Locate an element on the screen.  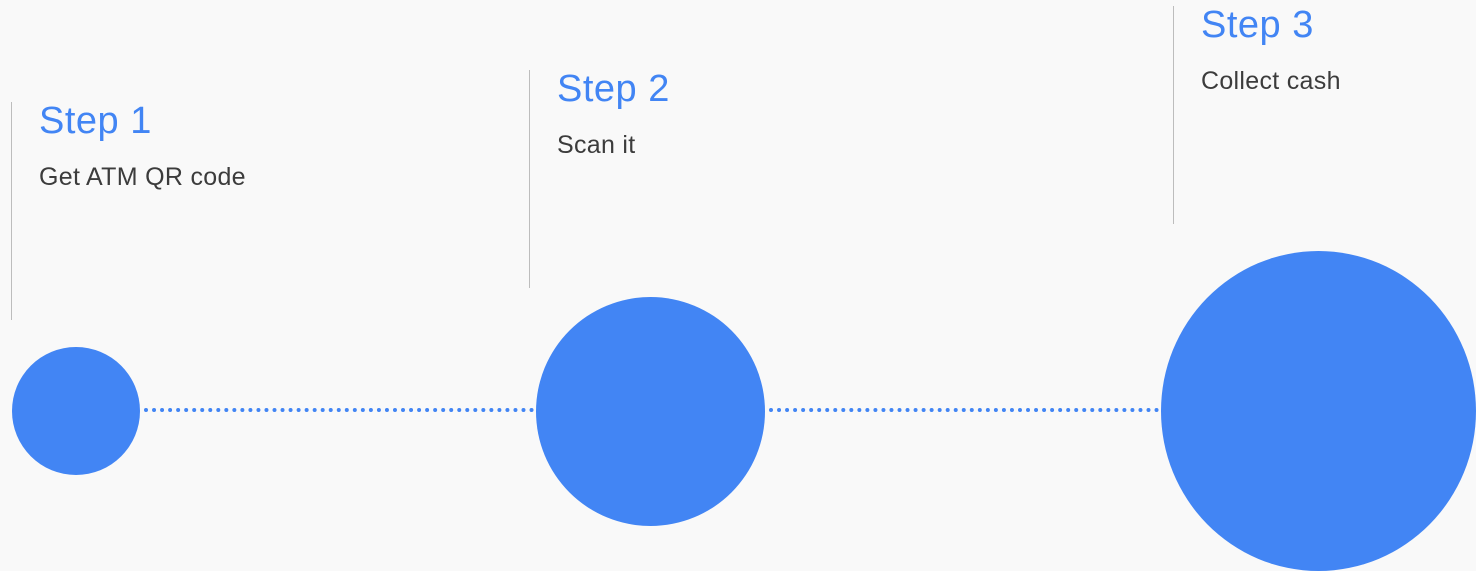
step-2-title: Step 2 is located at coordinates (613, 89).